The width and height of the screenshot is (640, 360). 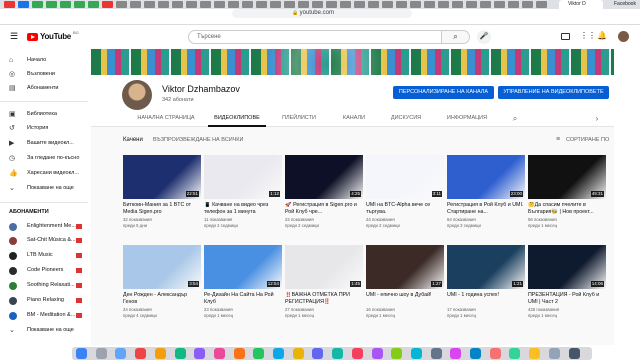 I want to click on mic-icon: 🎤, so click(x=484, y=37).